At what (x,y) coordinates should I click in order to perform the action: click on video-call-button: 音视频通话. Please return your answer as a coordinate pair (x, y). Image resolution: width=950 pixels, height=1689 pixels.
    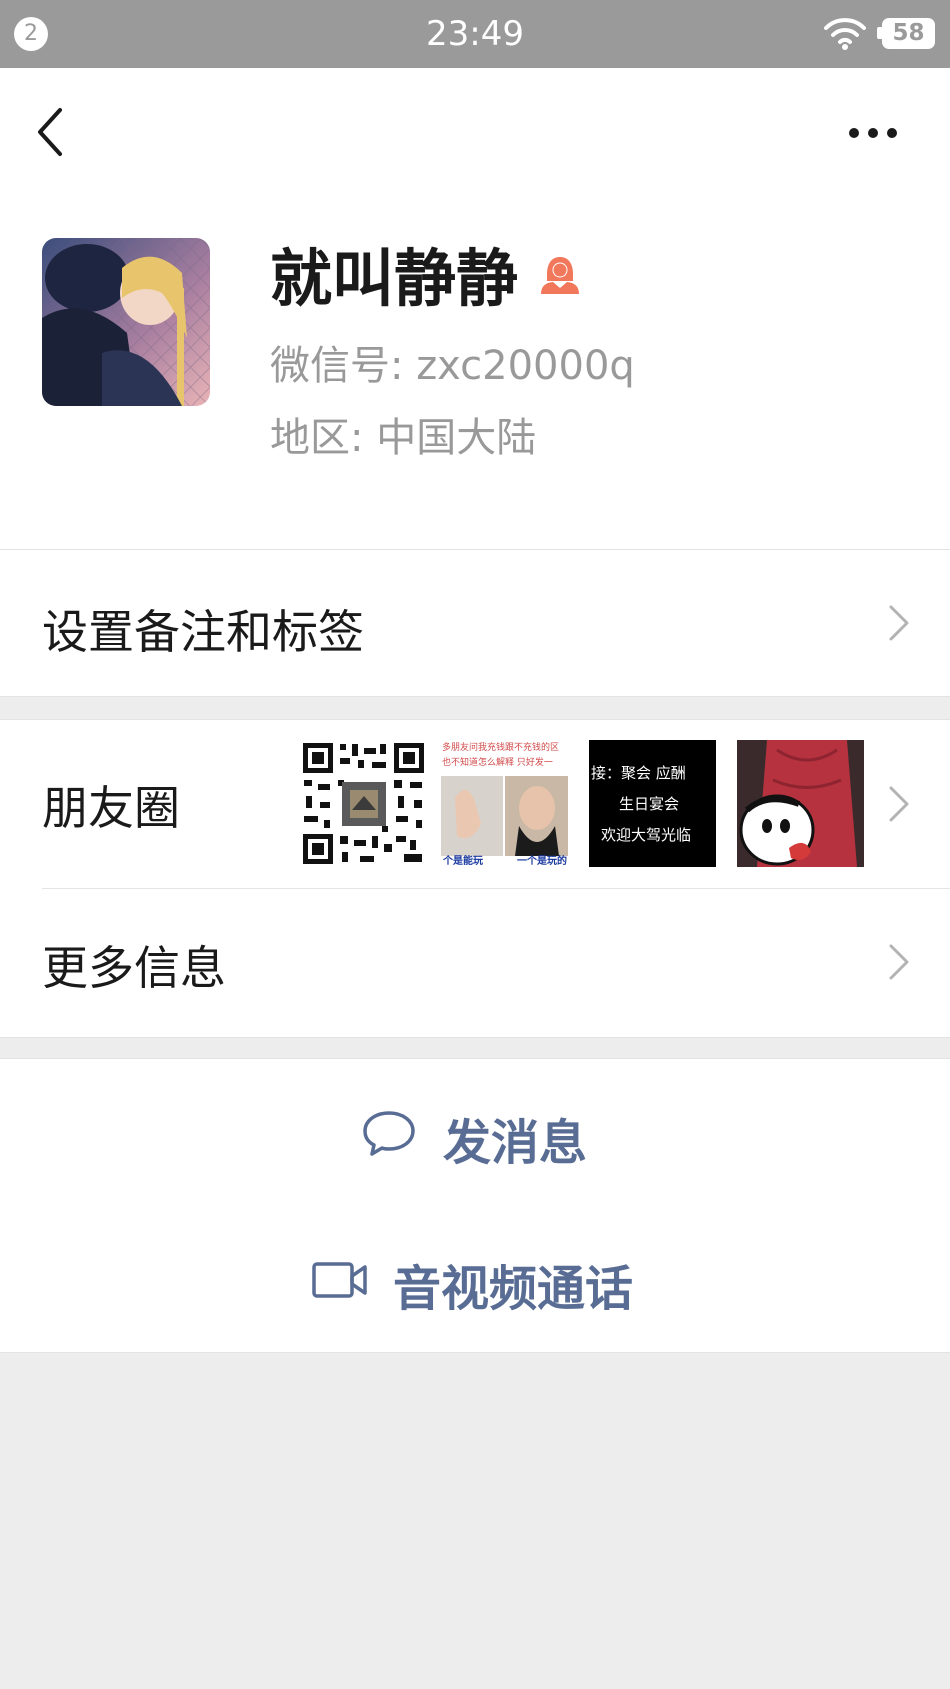
    Looking at the image, I should click on (475, 1279).